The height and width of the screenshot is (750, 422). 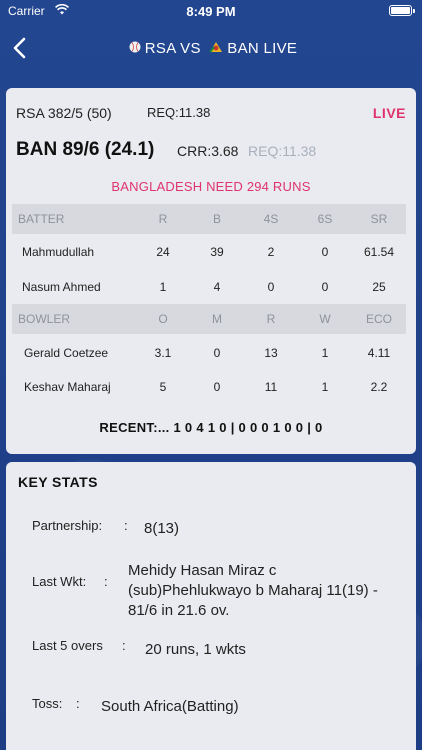 What do you see at coordinates (163, 252) in the screenshot?
I see `batter-runs: 24` at bounding box center [163, 252].